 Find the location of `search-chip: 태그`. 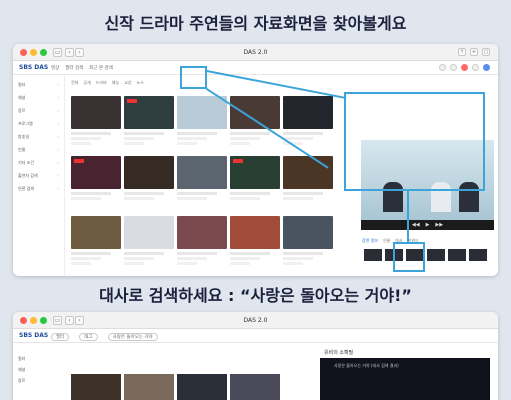

search-chip: 태그 is located at coordinates (88, 337).